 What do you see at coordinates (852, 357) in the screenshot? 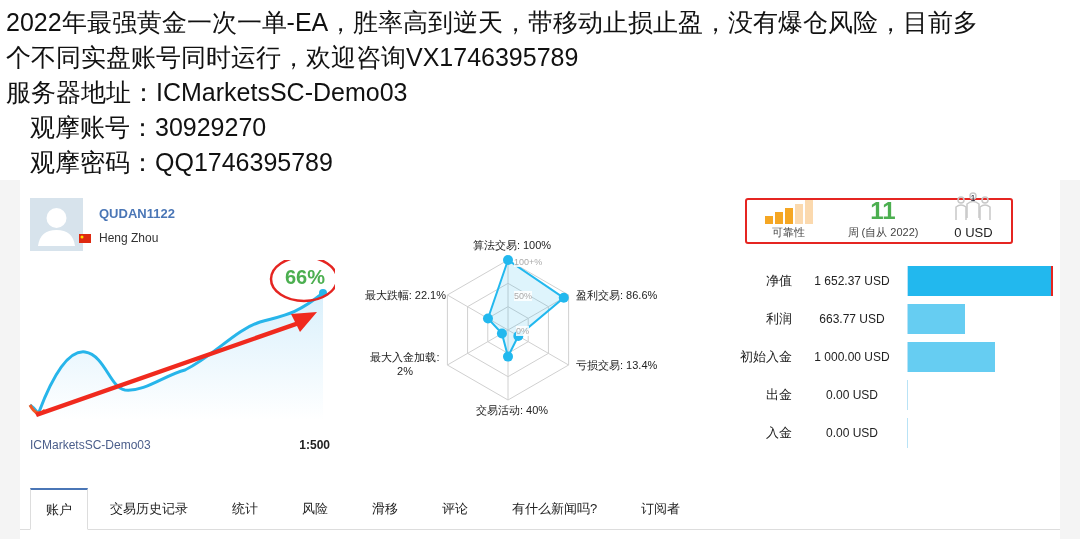
I see `stat-value: 1 000.00 USD` at bounding box center [852, 357].